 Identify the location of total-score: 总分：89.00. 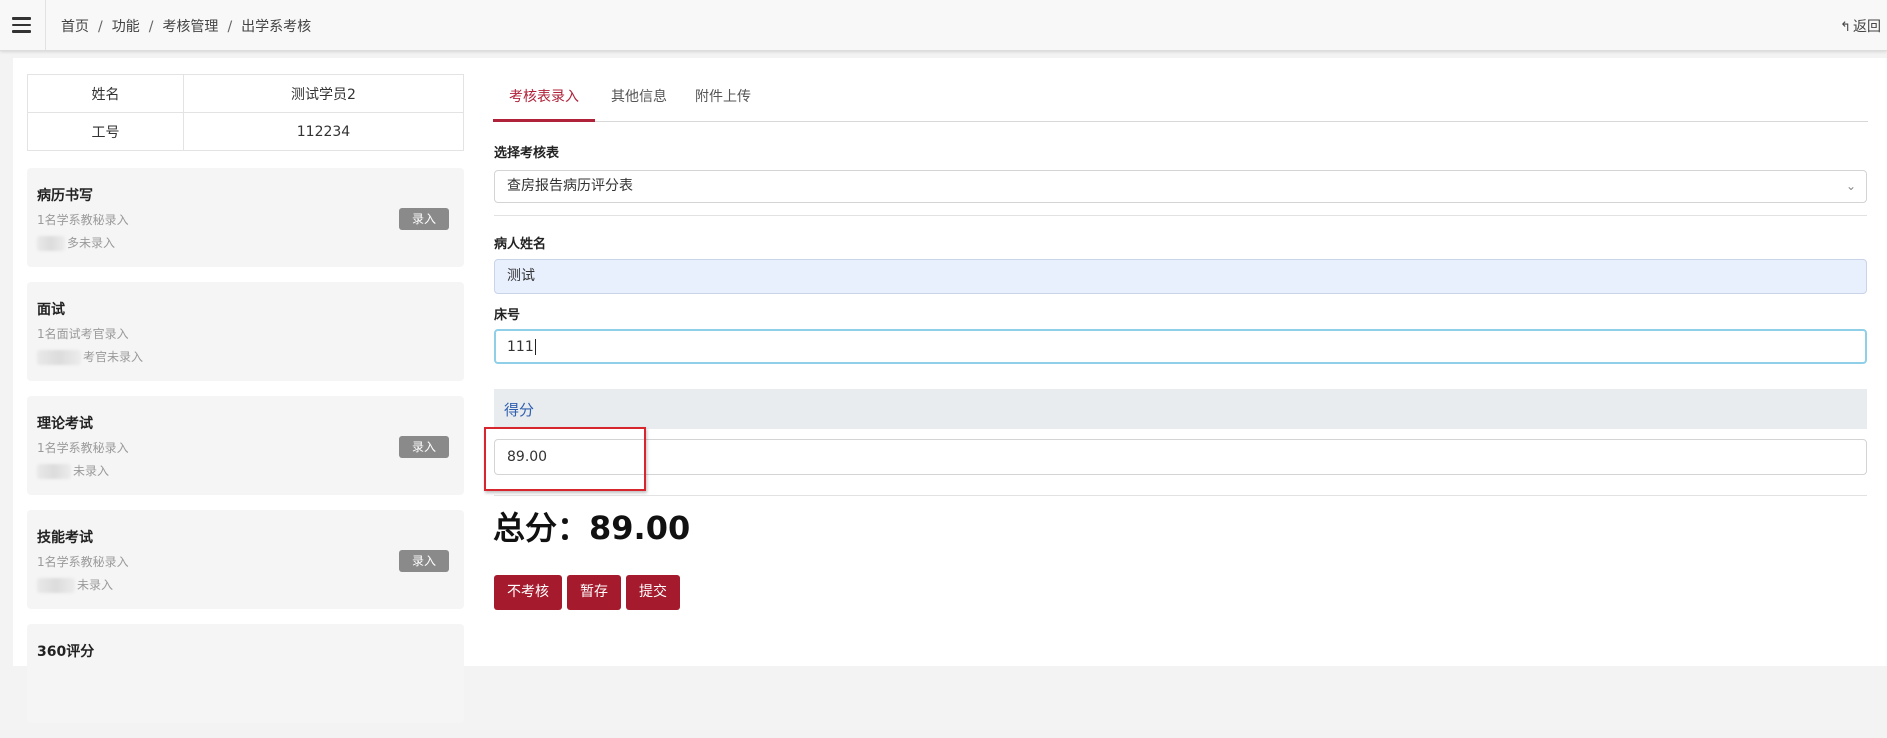
(591, 526).